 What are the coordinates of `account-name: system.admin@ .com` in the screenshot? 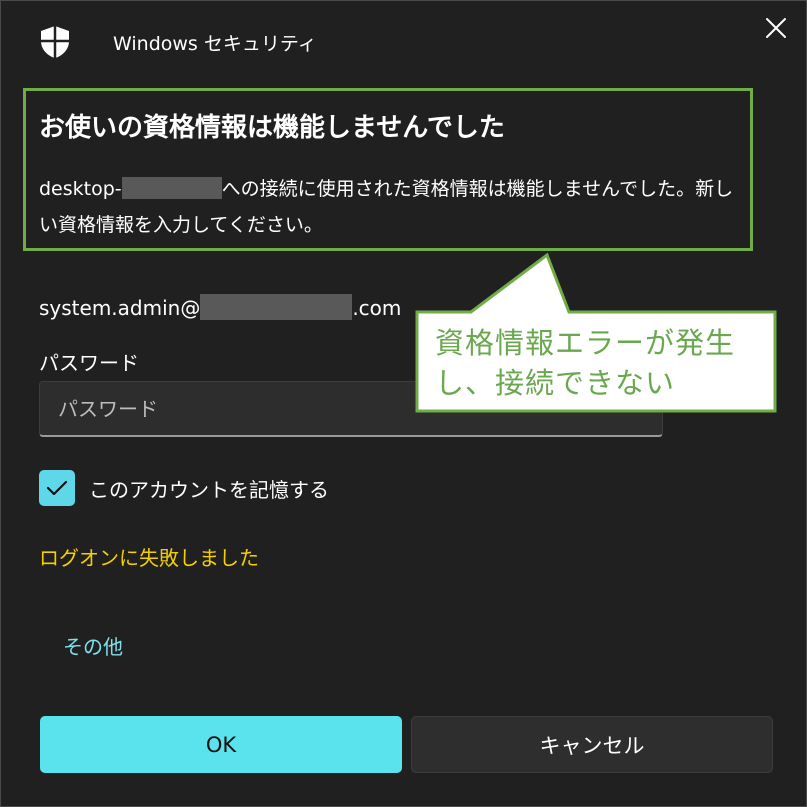 It's located at (220, 307).